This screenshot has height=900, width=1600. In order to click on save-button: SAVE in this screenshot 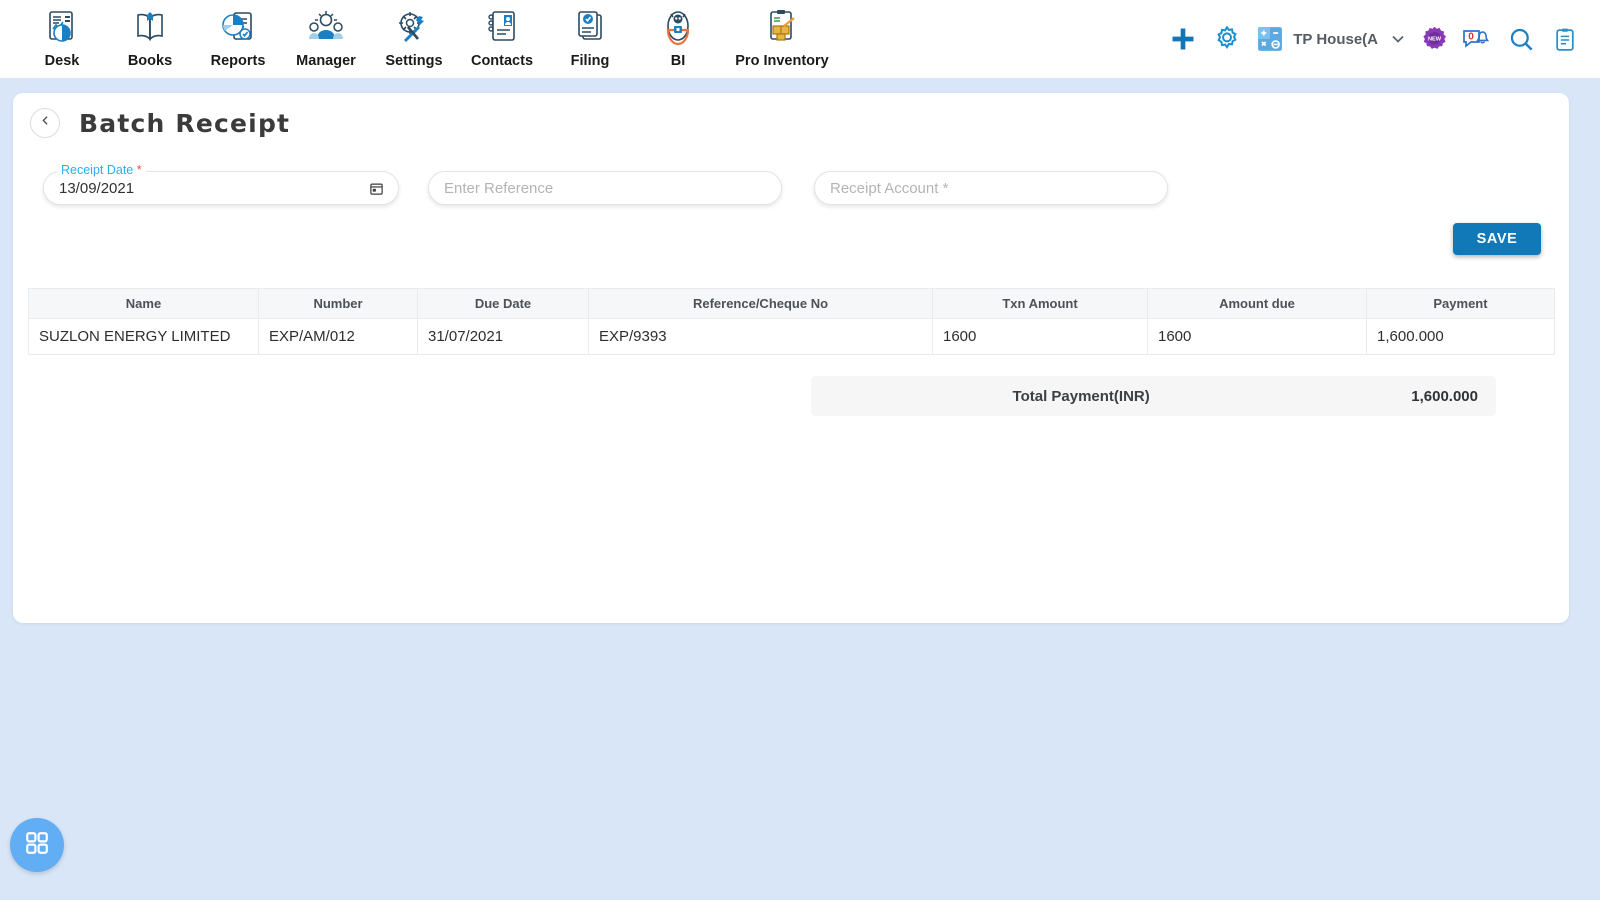, I will do `click(1497, 239)`.